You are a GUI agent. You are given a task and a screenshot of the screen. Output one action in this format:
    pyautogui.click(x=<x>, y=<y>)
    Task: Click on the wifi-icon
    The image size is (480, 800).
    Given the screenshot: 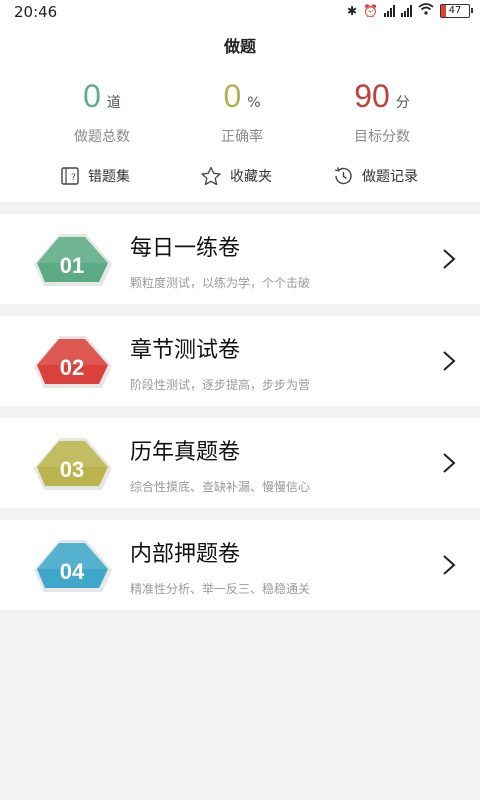 What is the action you would take?
    pyautogui.click(x=426, y=10)
    